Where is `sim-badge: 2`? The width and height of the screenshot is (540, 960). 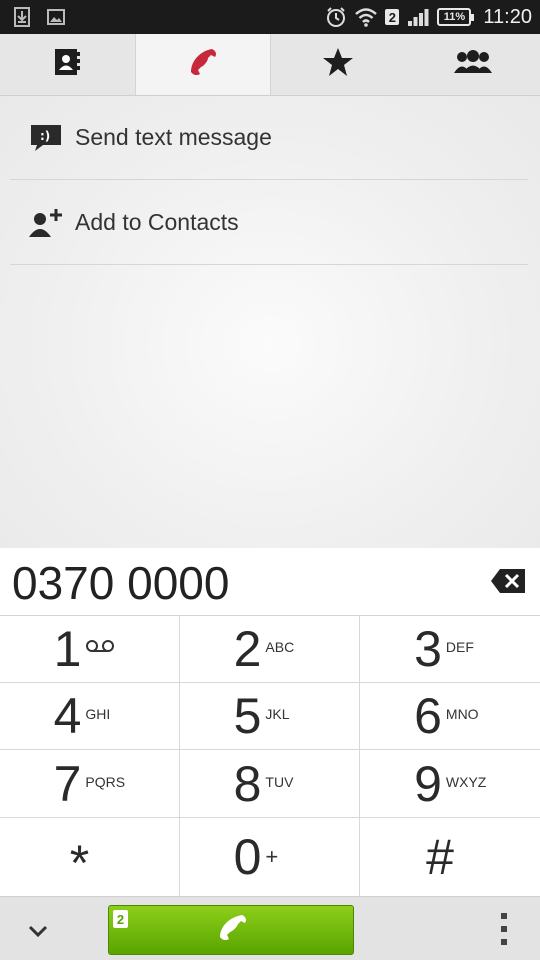 sim-badge: 2 is located at coordinates (392, 17).